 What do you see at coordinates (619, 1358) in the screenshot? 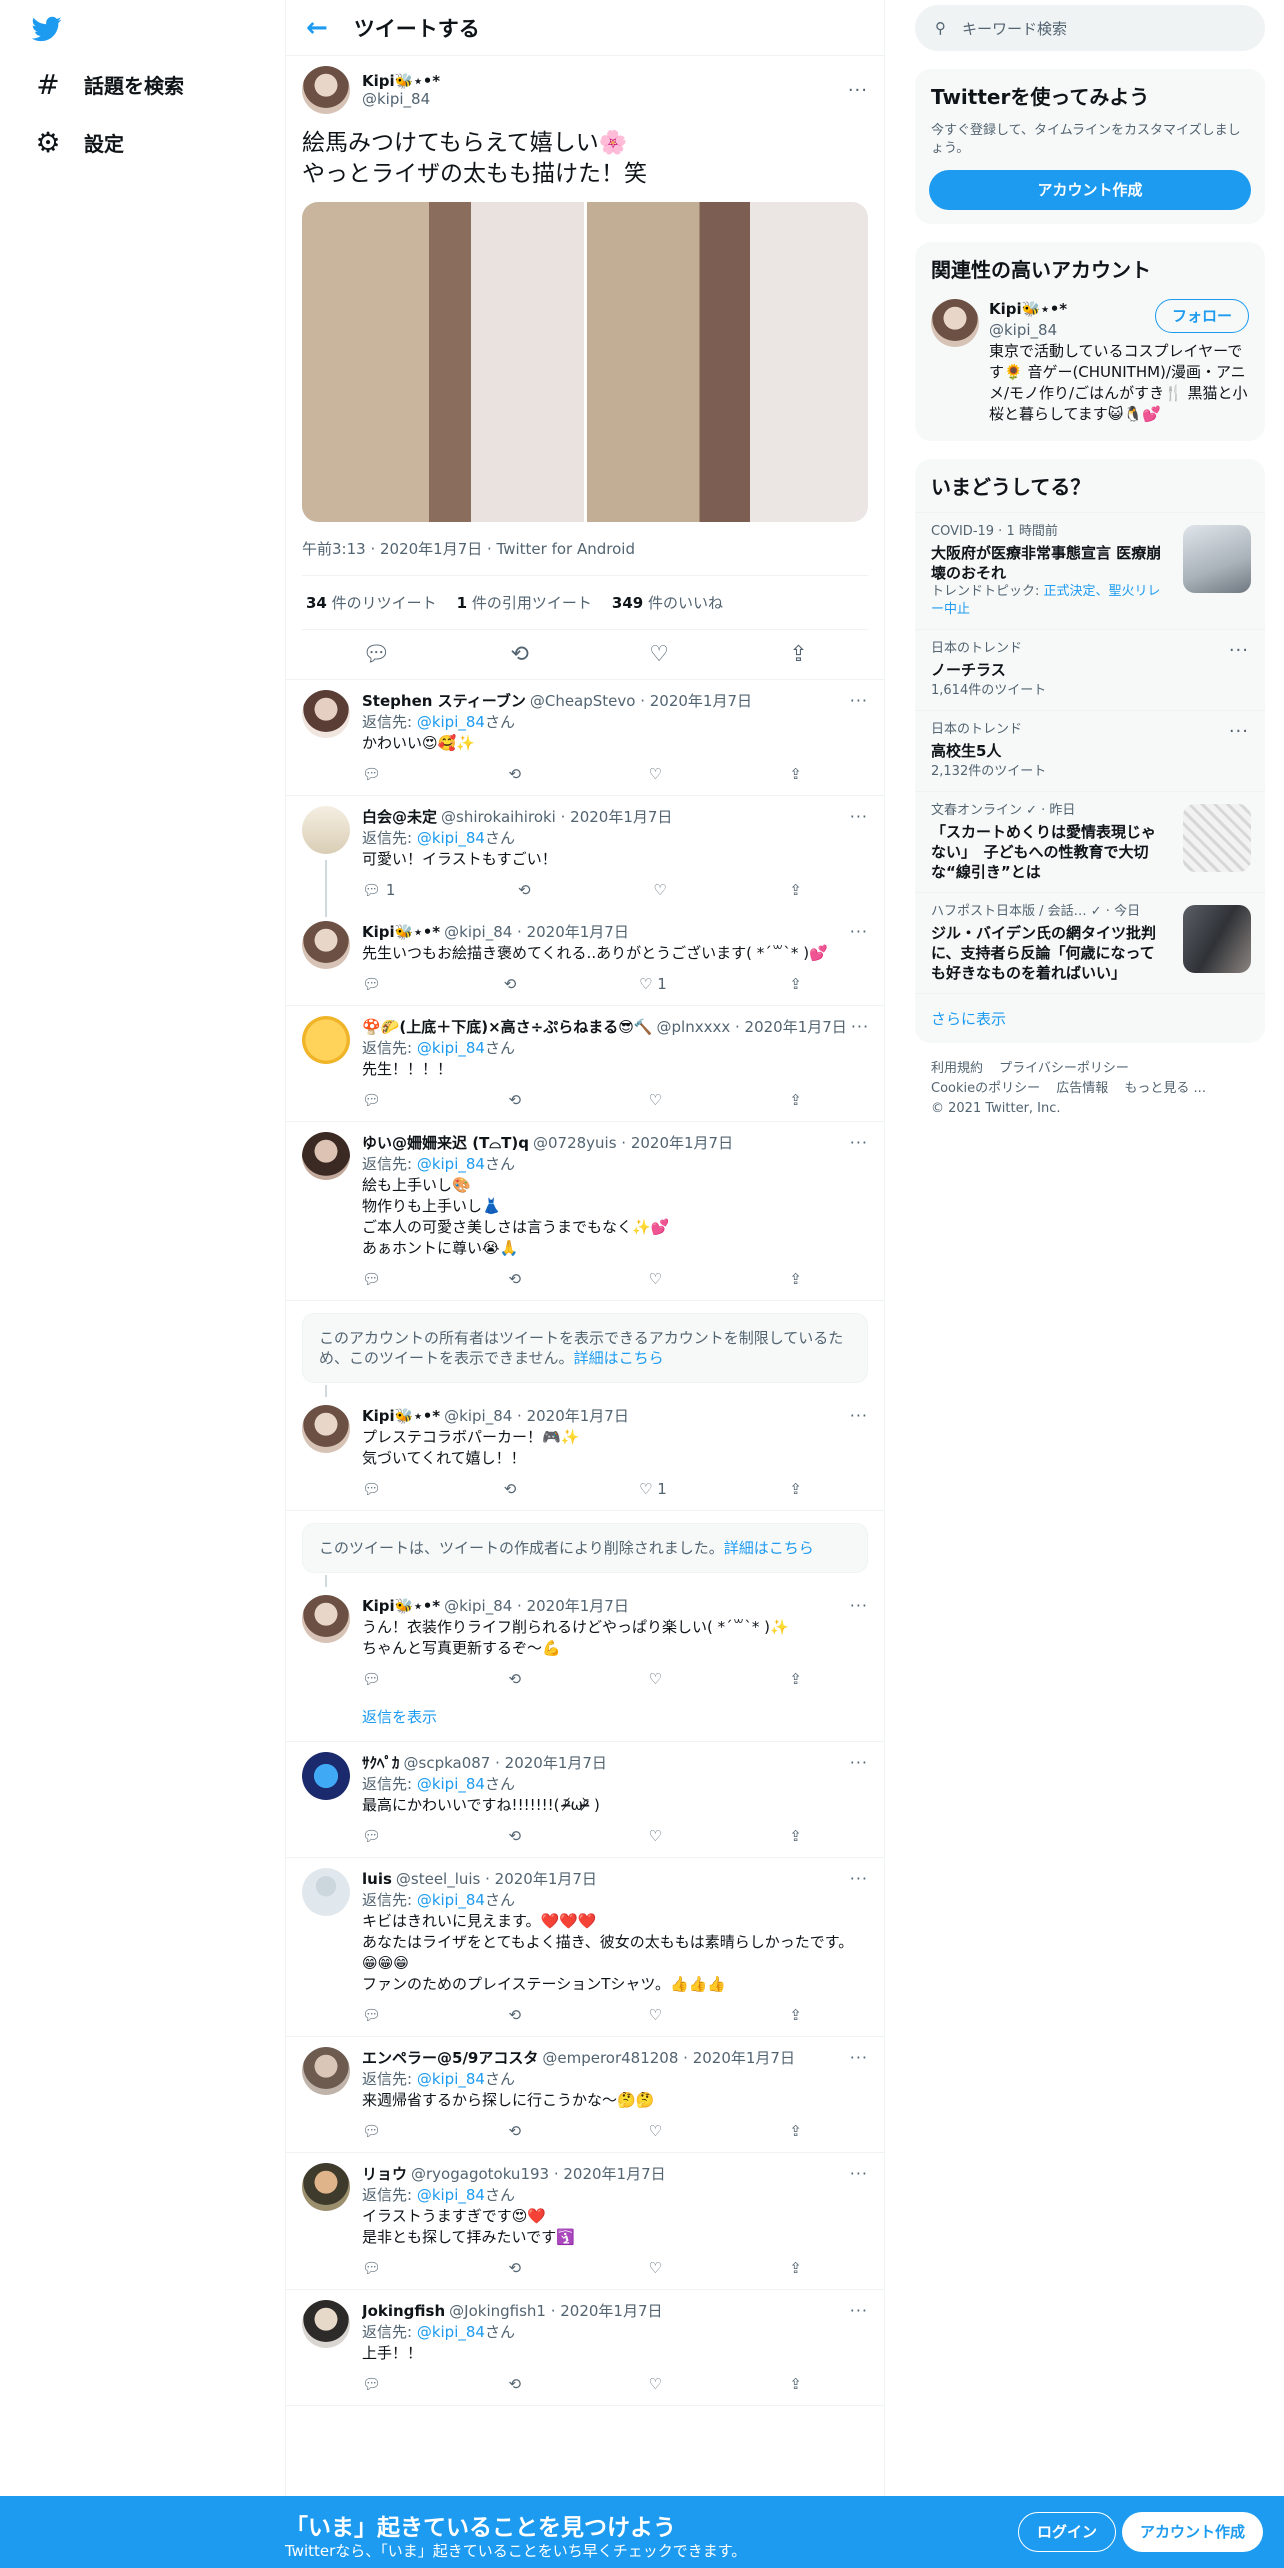
I see `restricted-notice-link: 詳細はこちら` at bounding box center [619, 1358].